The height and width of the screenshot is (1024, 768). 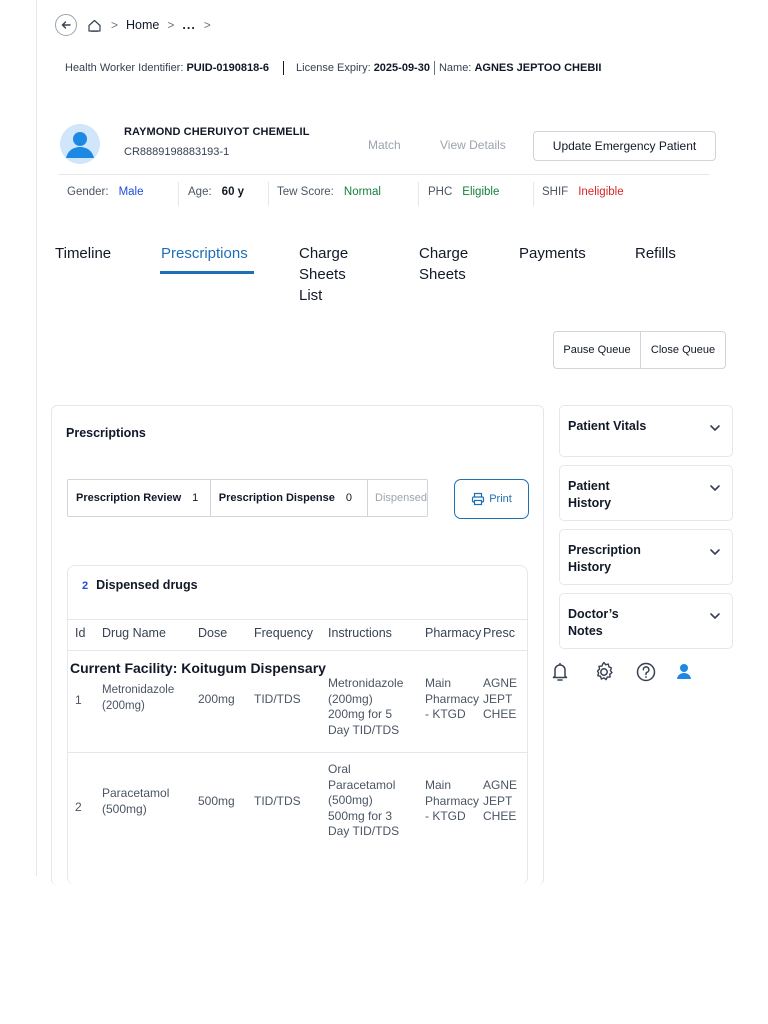 What do you see at coordinates (589, 486) in the screenshot?
I see `accordion-label-line: Patient` at bounding box center [589, 486].